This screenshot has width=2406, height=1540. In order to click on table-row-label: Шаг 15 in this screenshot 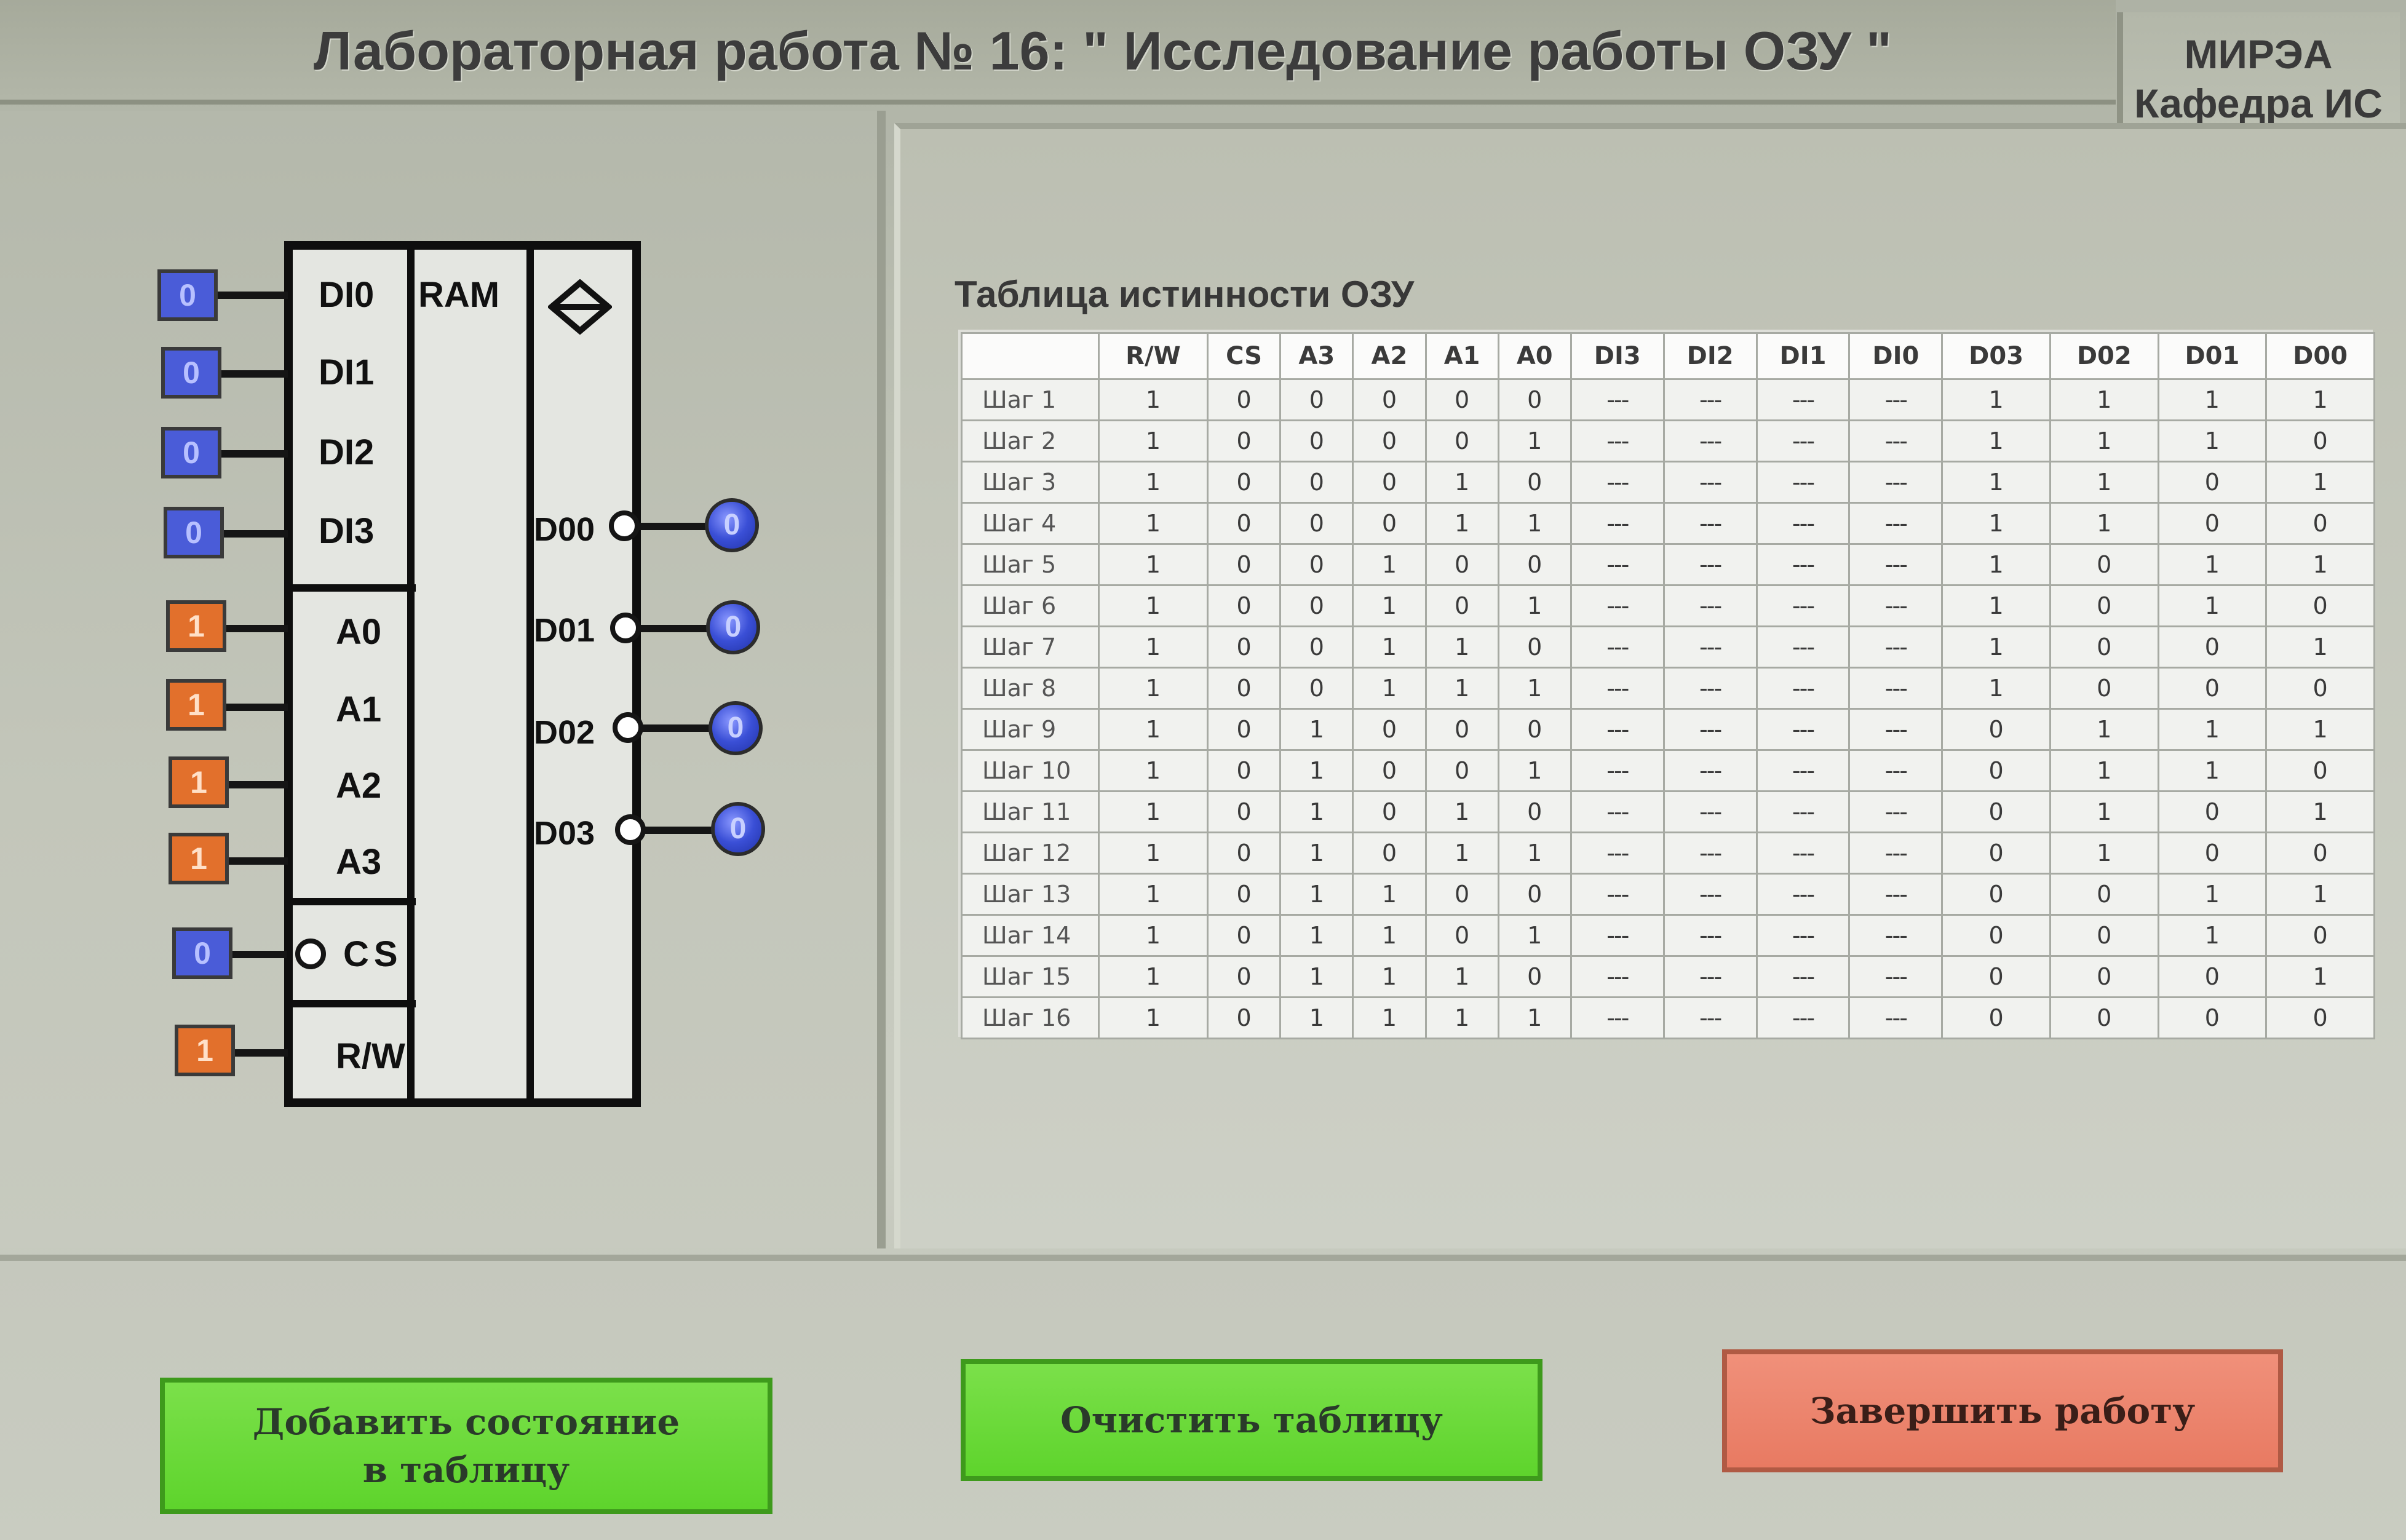, I will do `click(1030, 977)`.